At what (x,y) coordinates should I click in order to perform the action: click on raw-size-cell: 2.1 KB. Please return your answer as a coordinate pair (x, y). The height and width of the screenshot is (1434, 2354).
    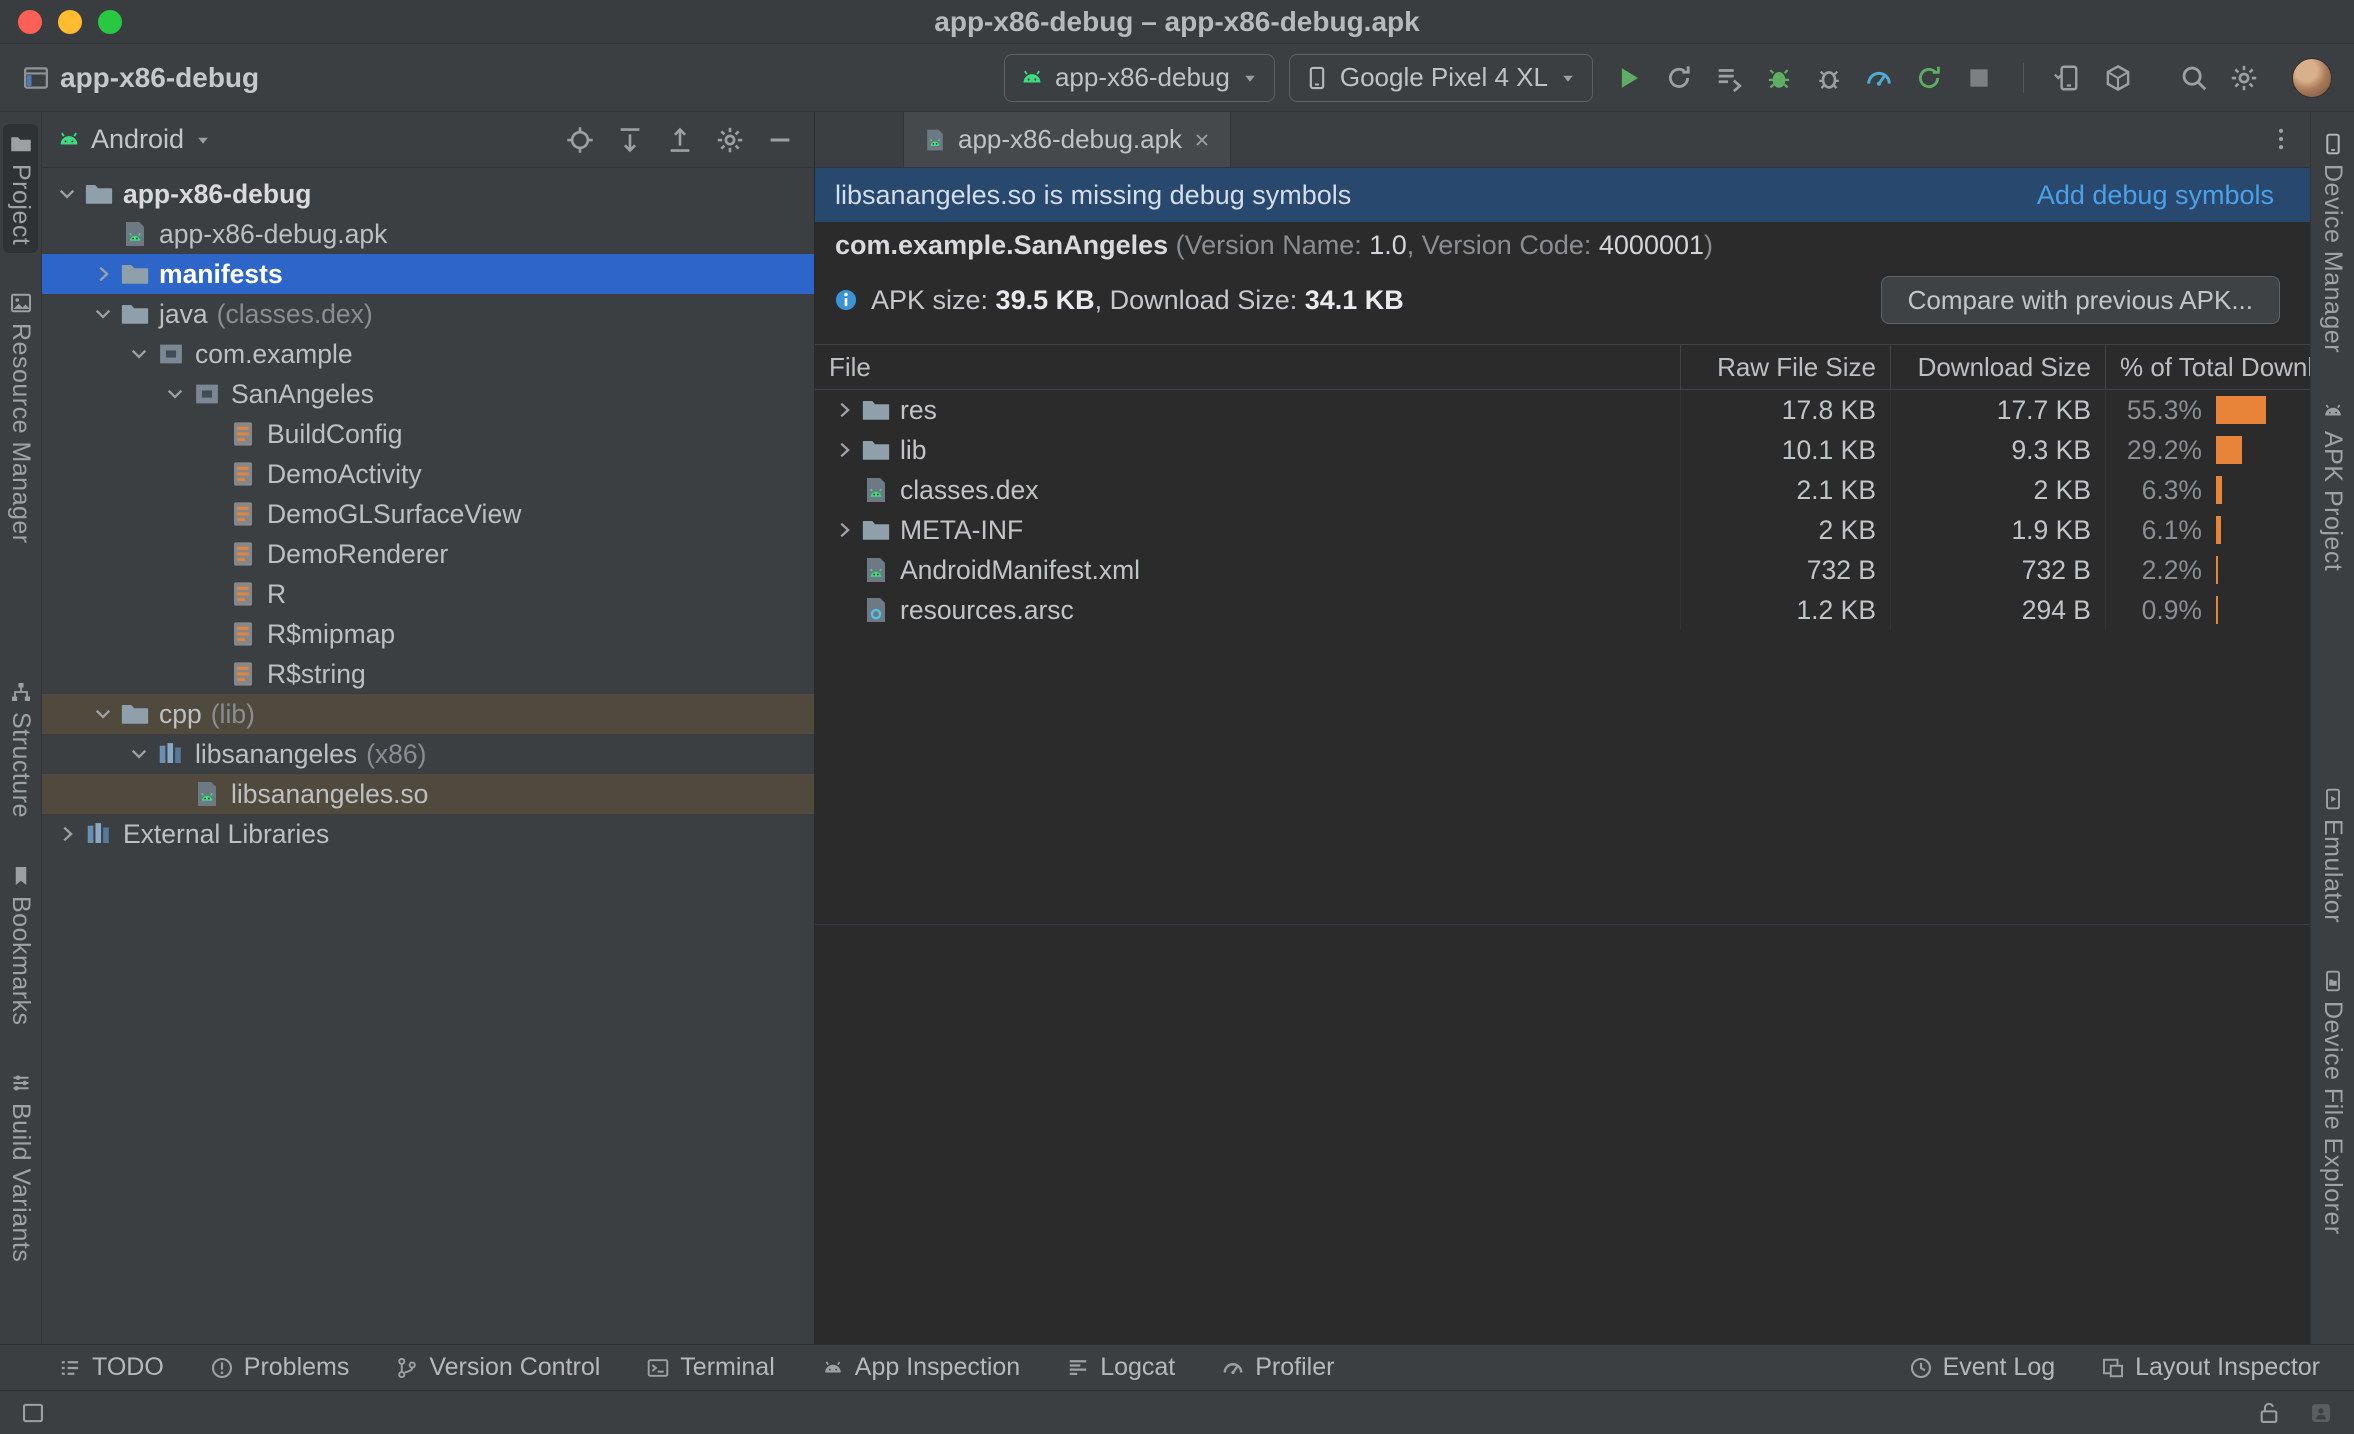
    Looking at the image, I should click on (1785, 490).